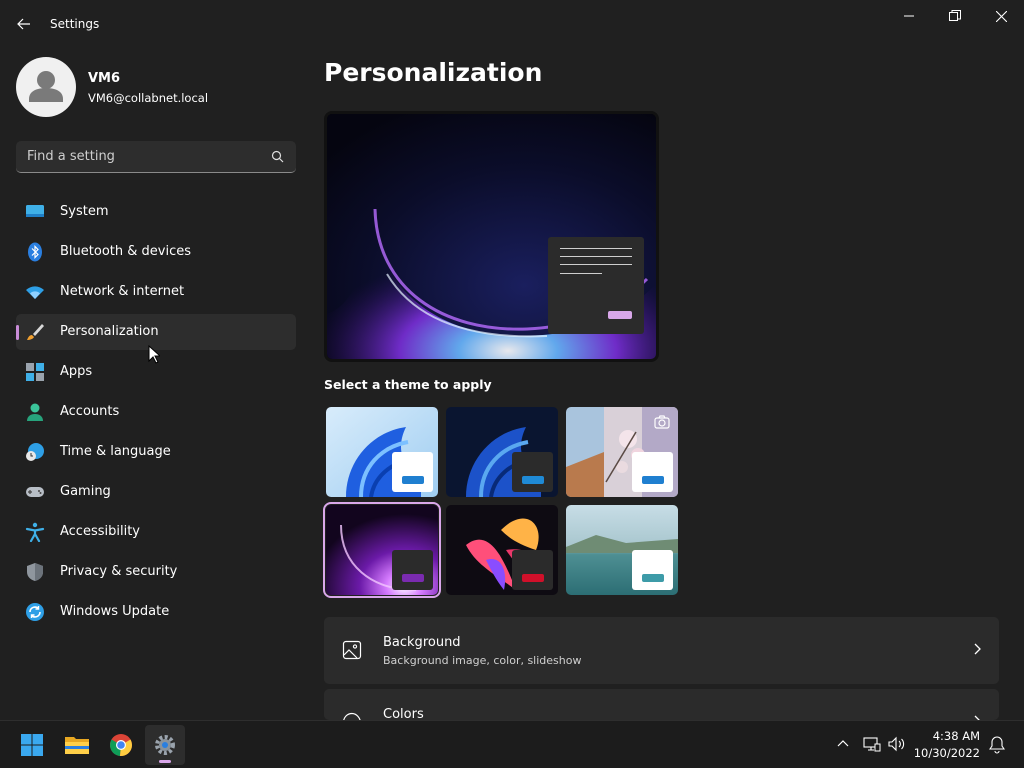  Describe the element at coordinates (35, 252) in the screenshot. I see `bluetooth-icon` at that location.